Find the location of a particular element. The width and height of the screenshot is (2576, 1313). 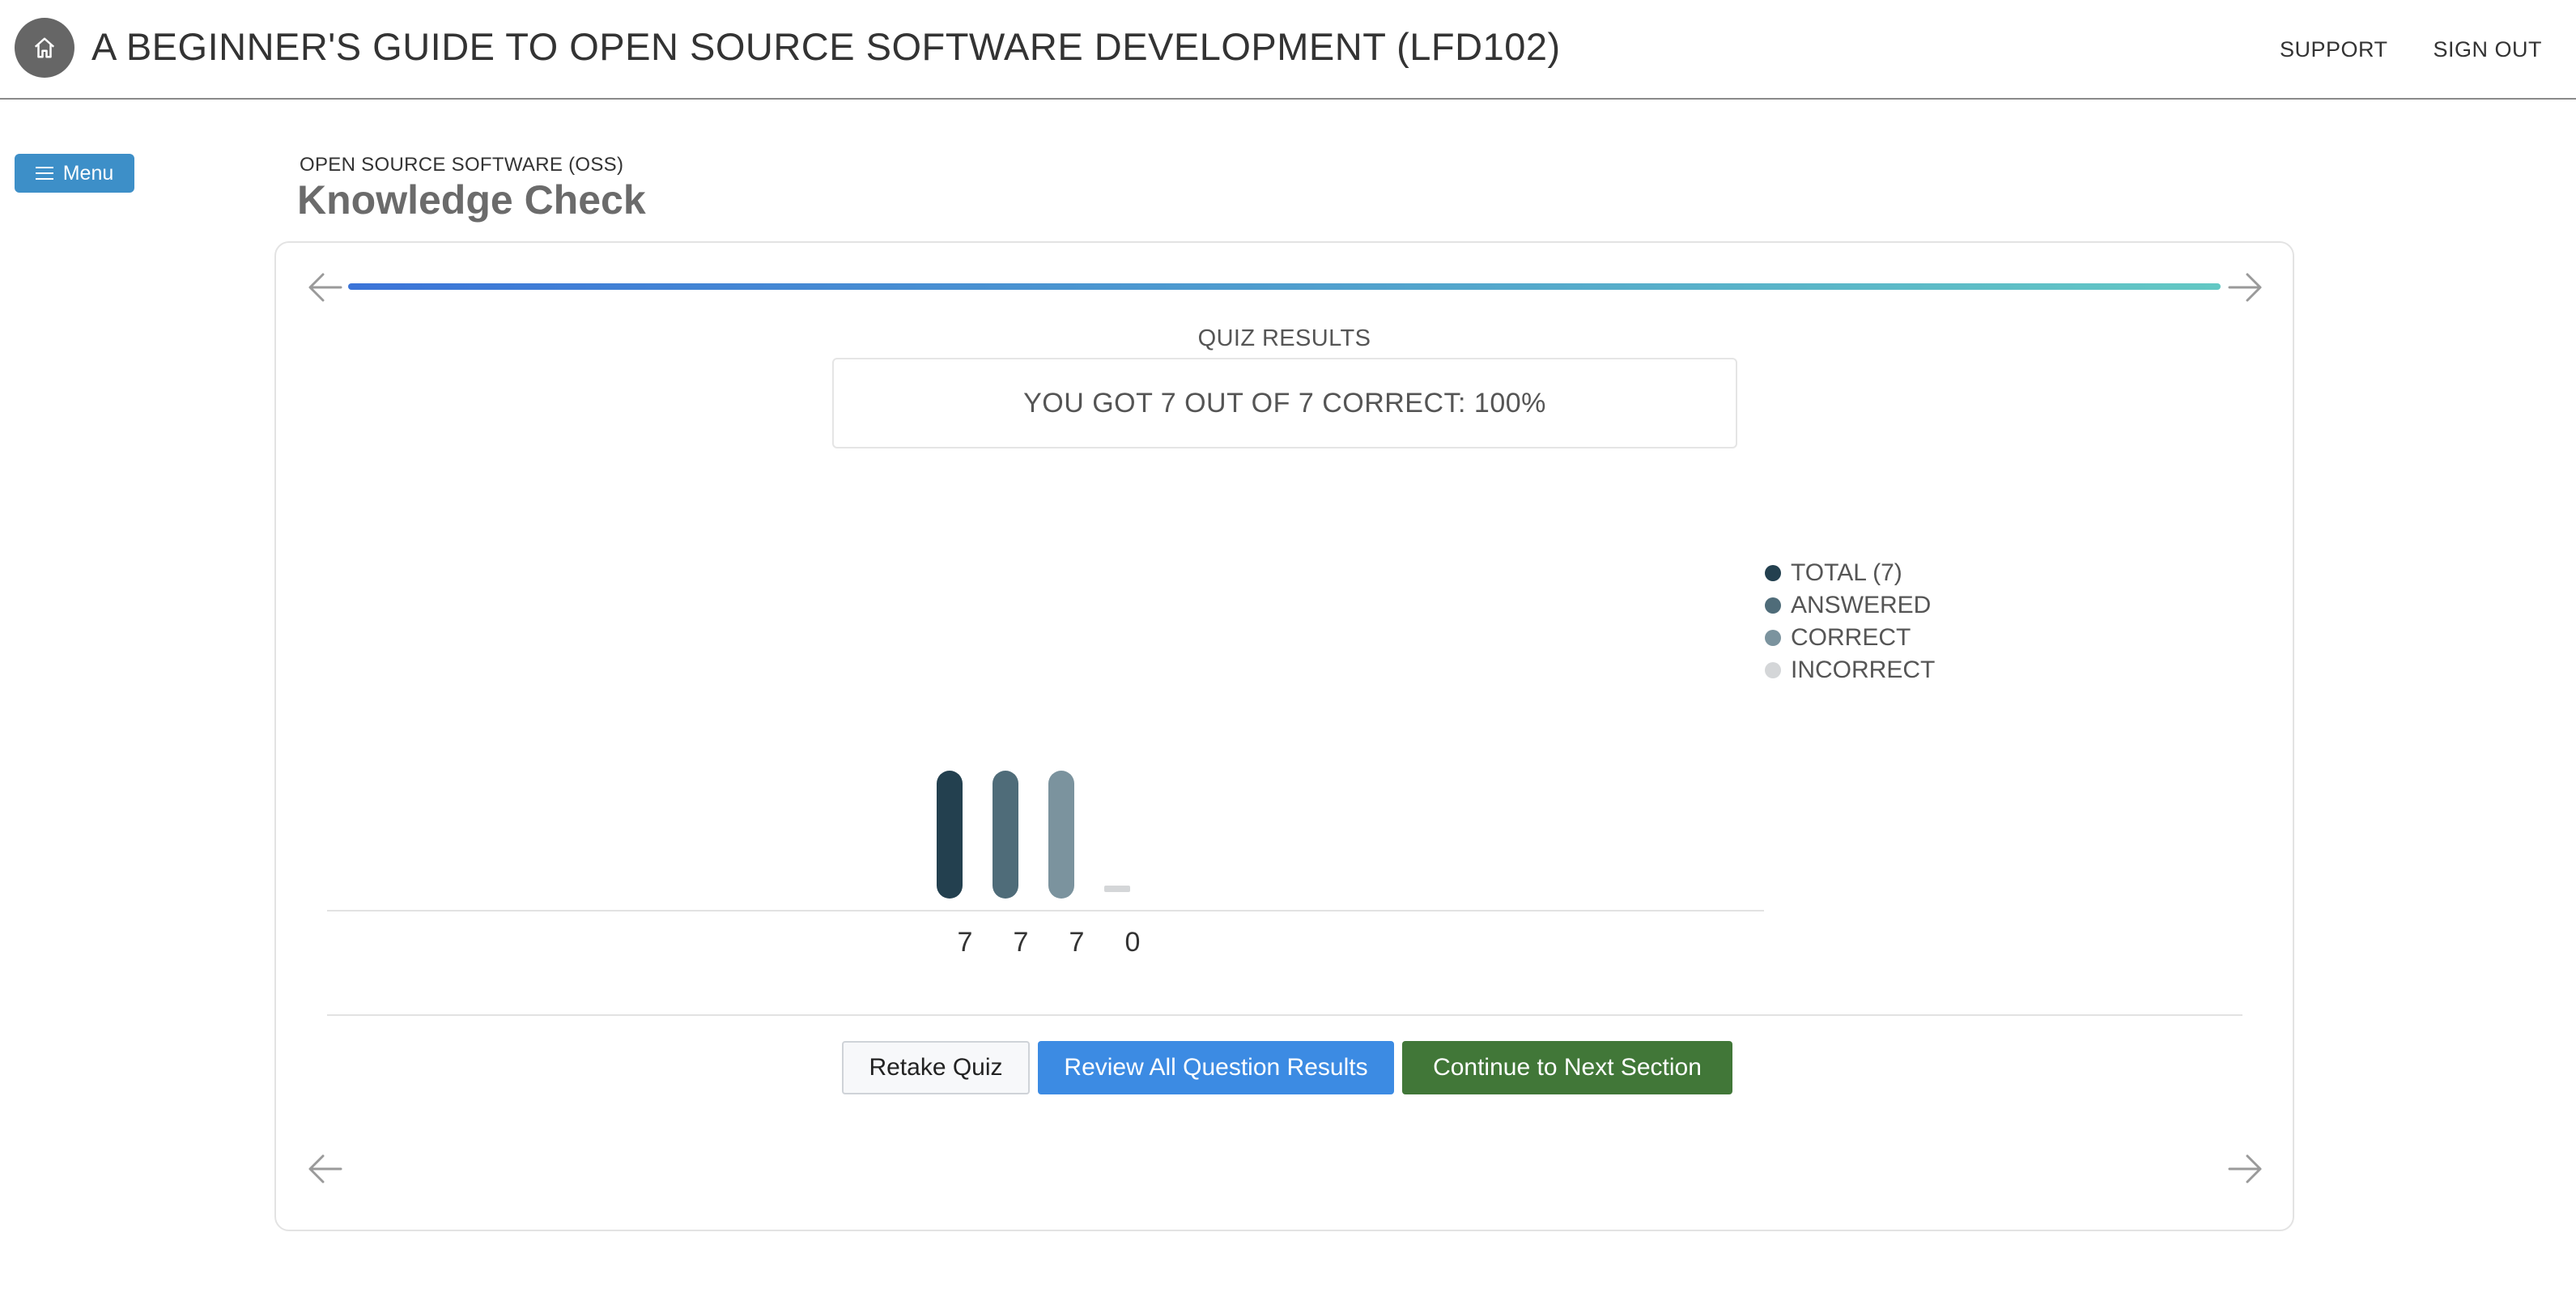

legend-label-total: TOTAL (7) is located at coordinates (1847, 572).